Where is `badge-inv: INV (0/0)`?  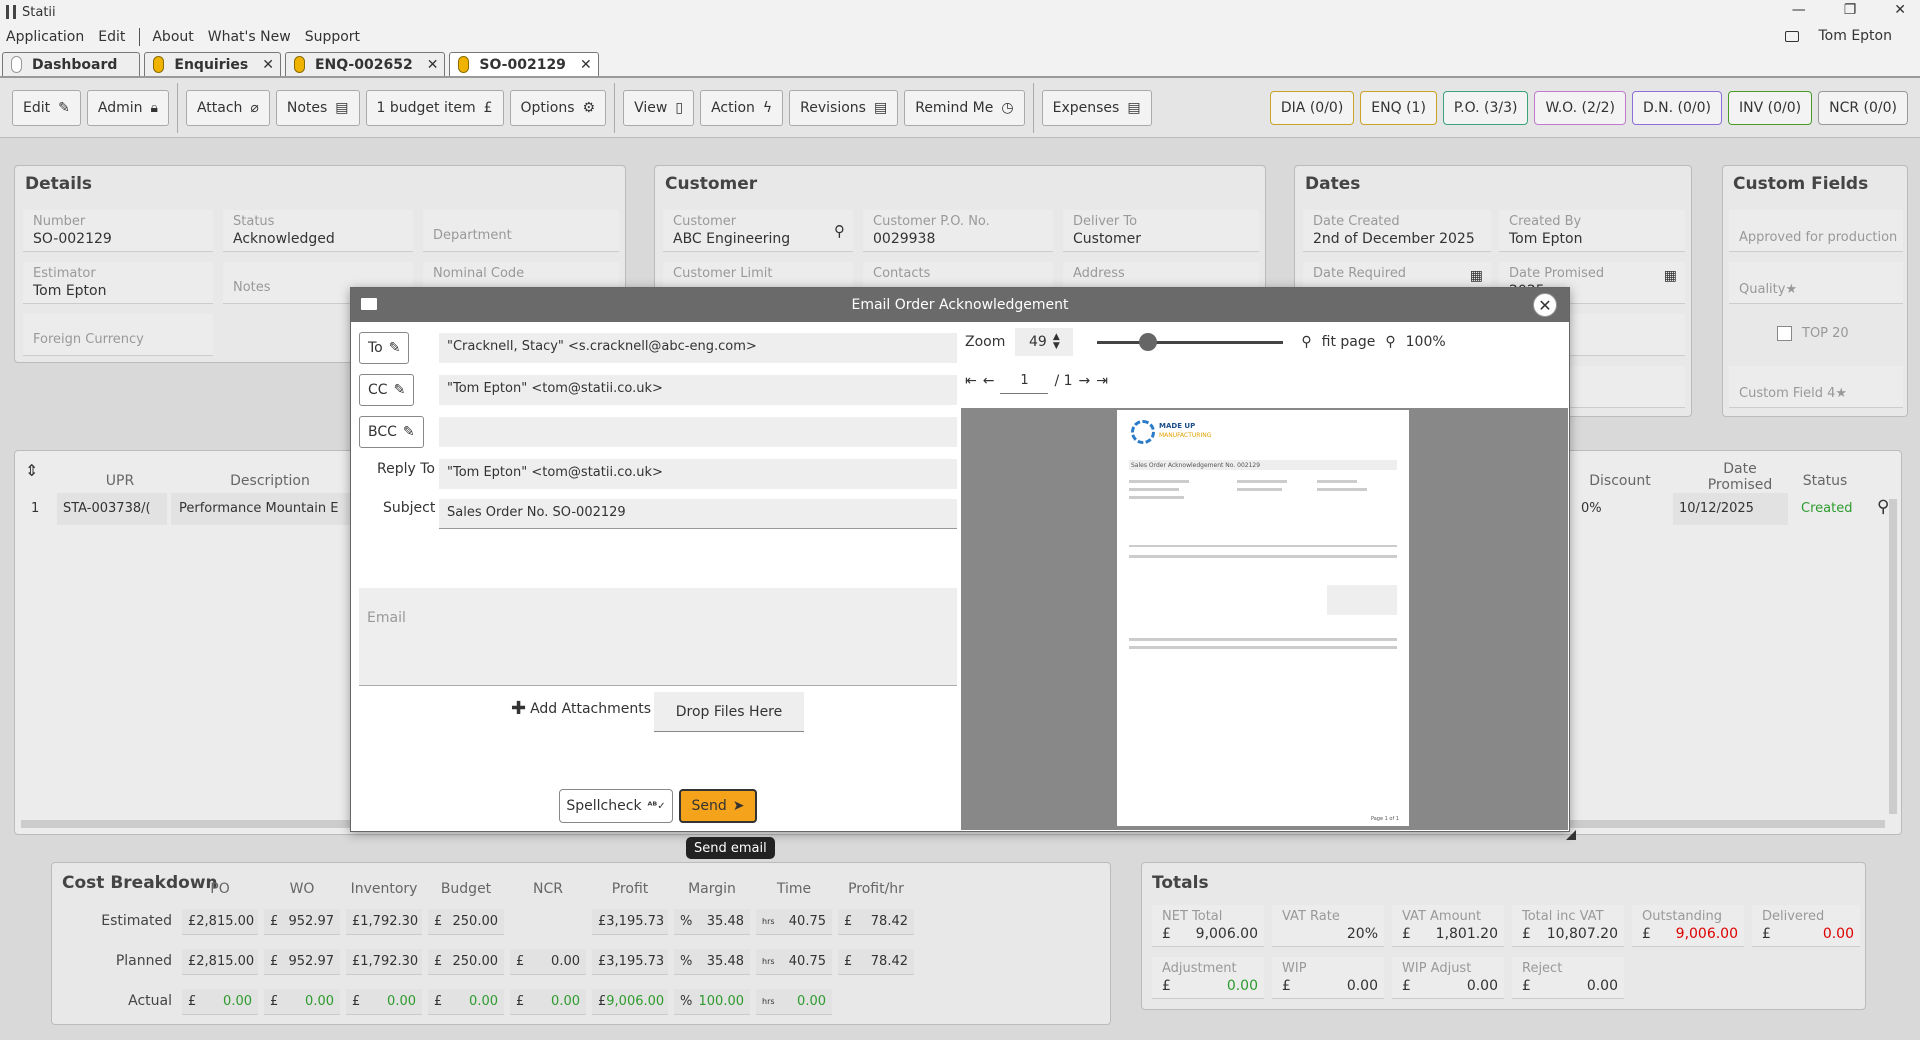
badge-inv: INV (0/0) is located at coordinates (1770, 107).